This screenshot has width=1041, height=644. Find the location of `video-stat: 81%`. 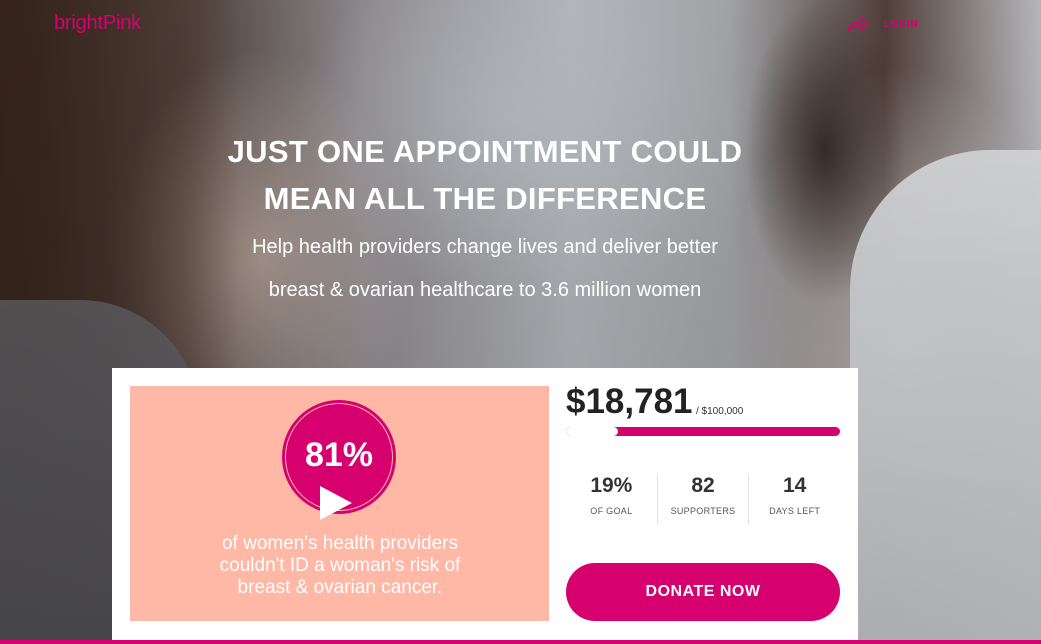

video-stat: 81% is located at coordinates (339, 455).